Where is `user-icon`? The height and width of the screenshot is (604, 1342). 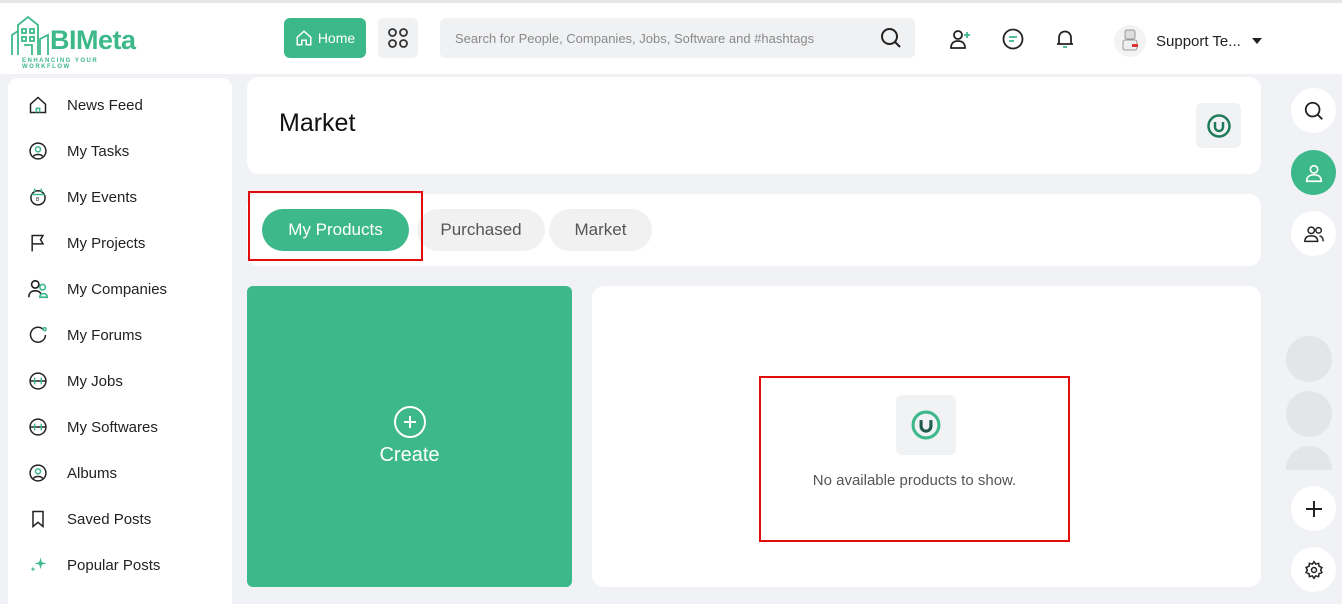
user-icon is located at coordinates (1313, 173).